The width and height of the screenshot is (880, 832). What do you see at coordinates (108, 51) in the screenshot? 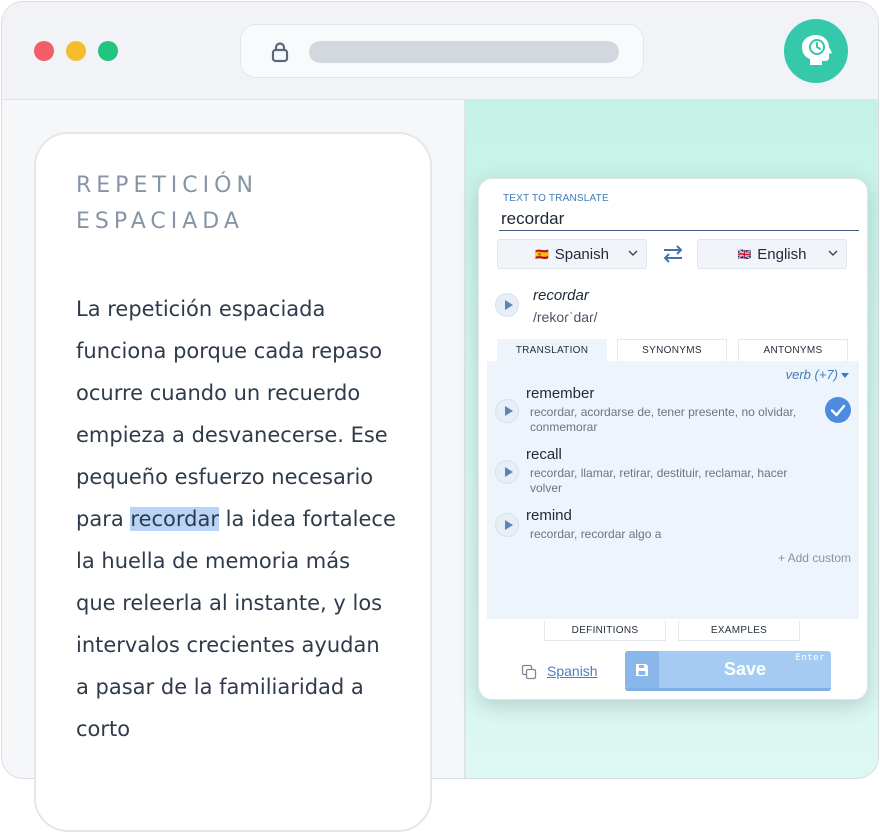
I see `maximize-window-button` at bounding box center [108, 51].